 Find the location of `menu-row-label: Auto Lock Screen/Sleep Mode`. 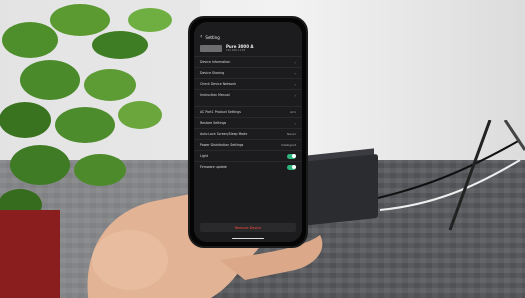

menu-row-label: Auto Lock Screen/Sleep Mode is located at coordinates (224, 134).